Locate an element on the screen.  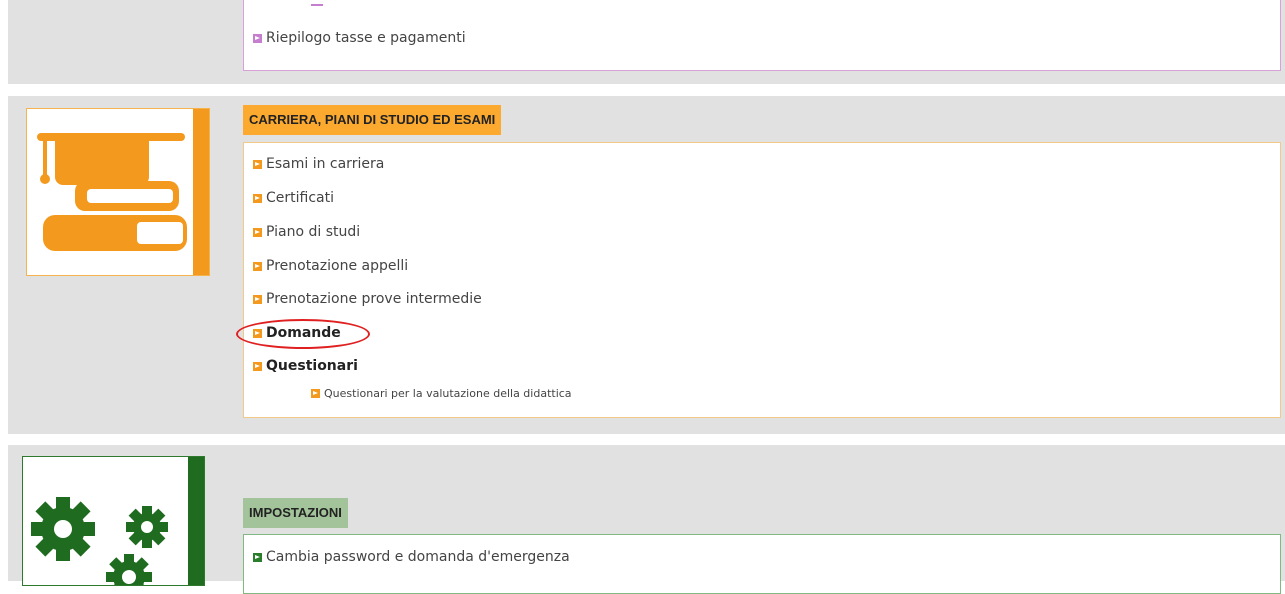
link-label: Esami in carriera is located at coordinates (325, 164).